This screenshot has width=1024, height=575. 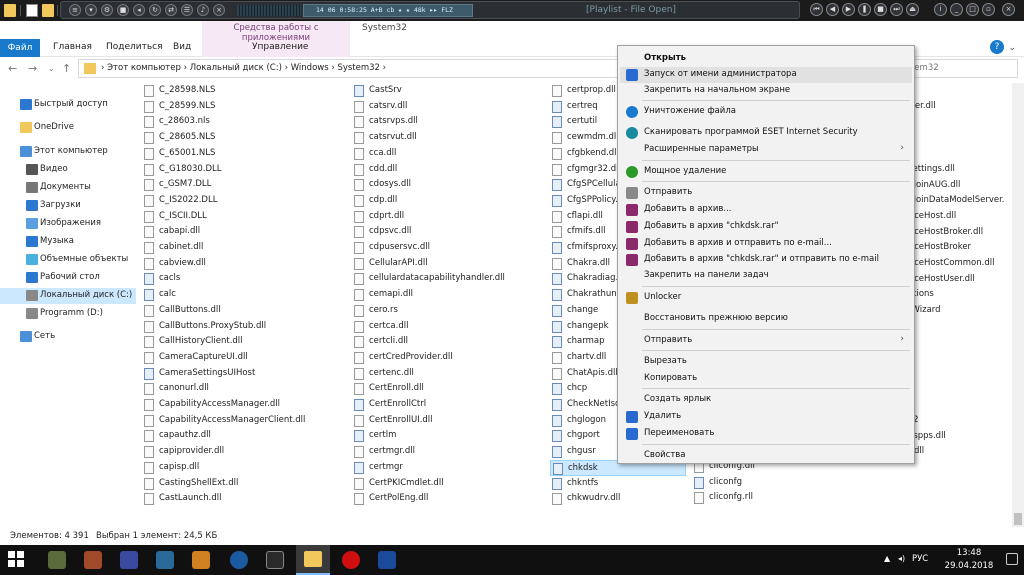 I want to click on file-item: C_65001.NLS, so click(x=245, y=154).